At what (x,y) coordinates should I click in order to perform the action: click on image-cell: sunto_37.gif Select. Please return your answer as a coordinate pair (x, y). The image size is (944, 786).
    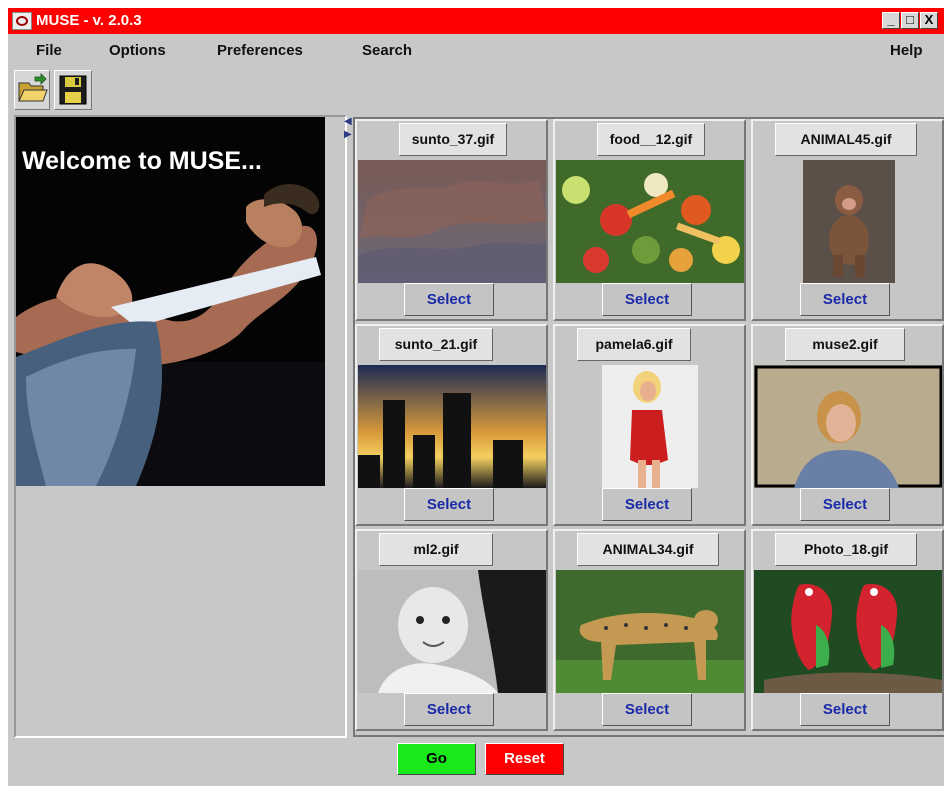
    Looking at the image, I should click on (451, 220).